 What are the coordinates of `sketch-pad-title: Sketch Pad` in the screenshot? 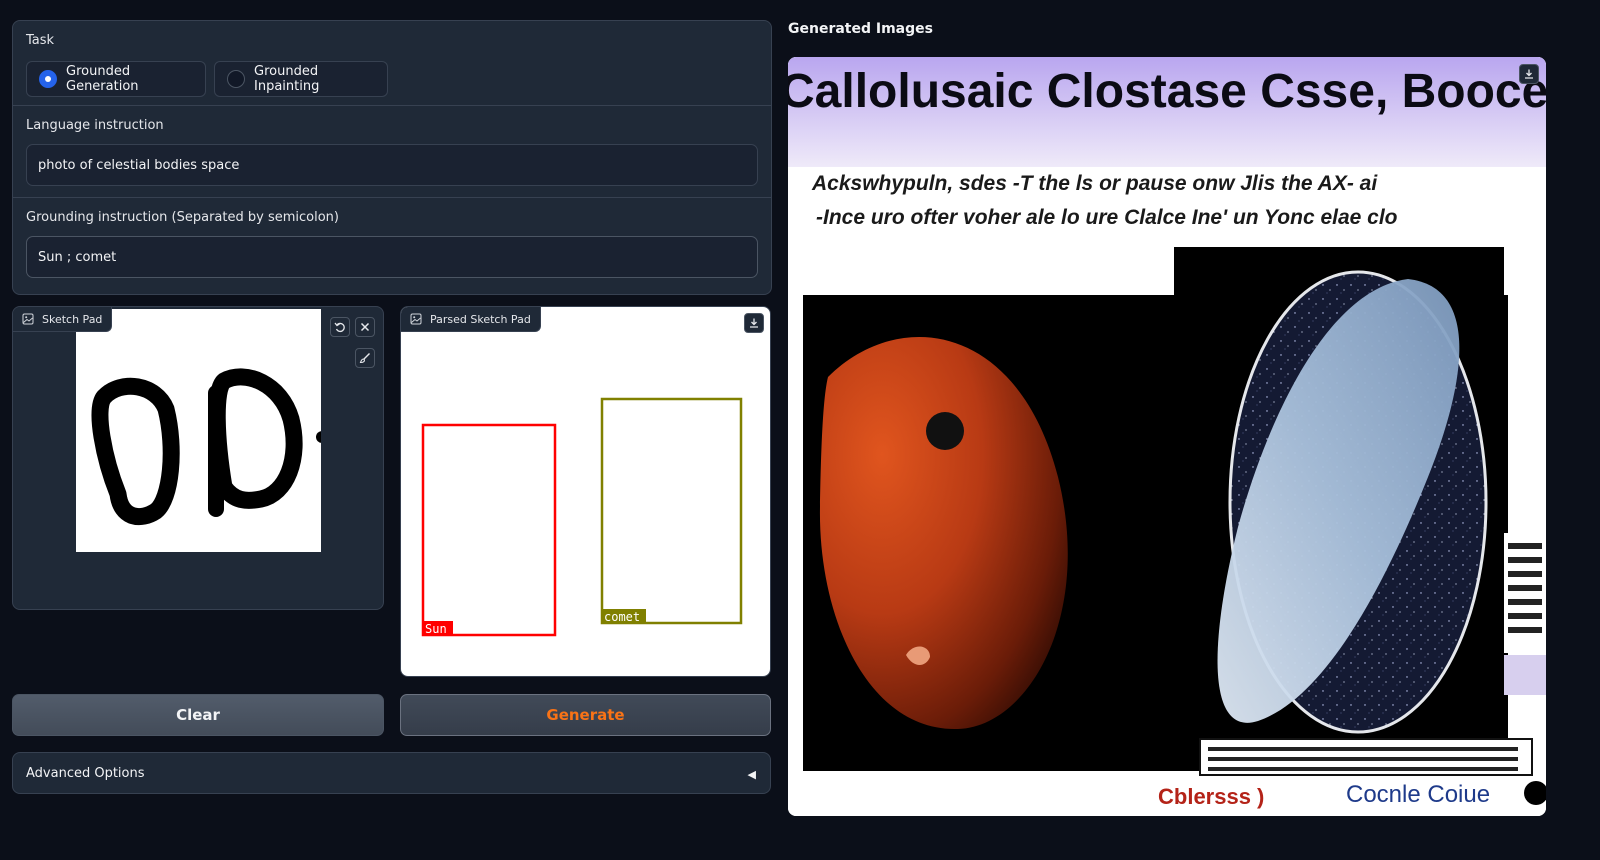 It's located at (72, 319).